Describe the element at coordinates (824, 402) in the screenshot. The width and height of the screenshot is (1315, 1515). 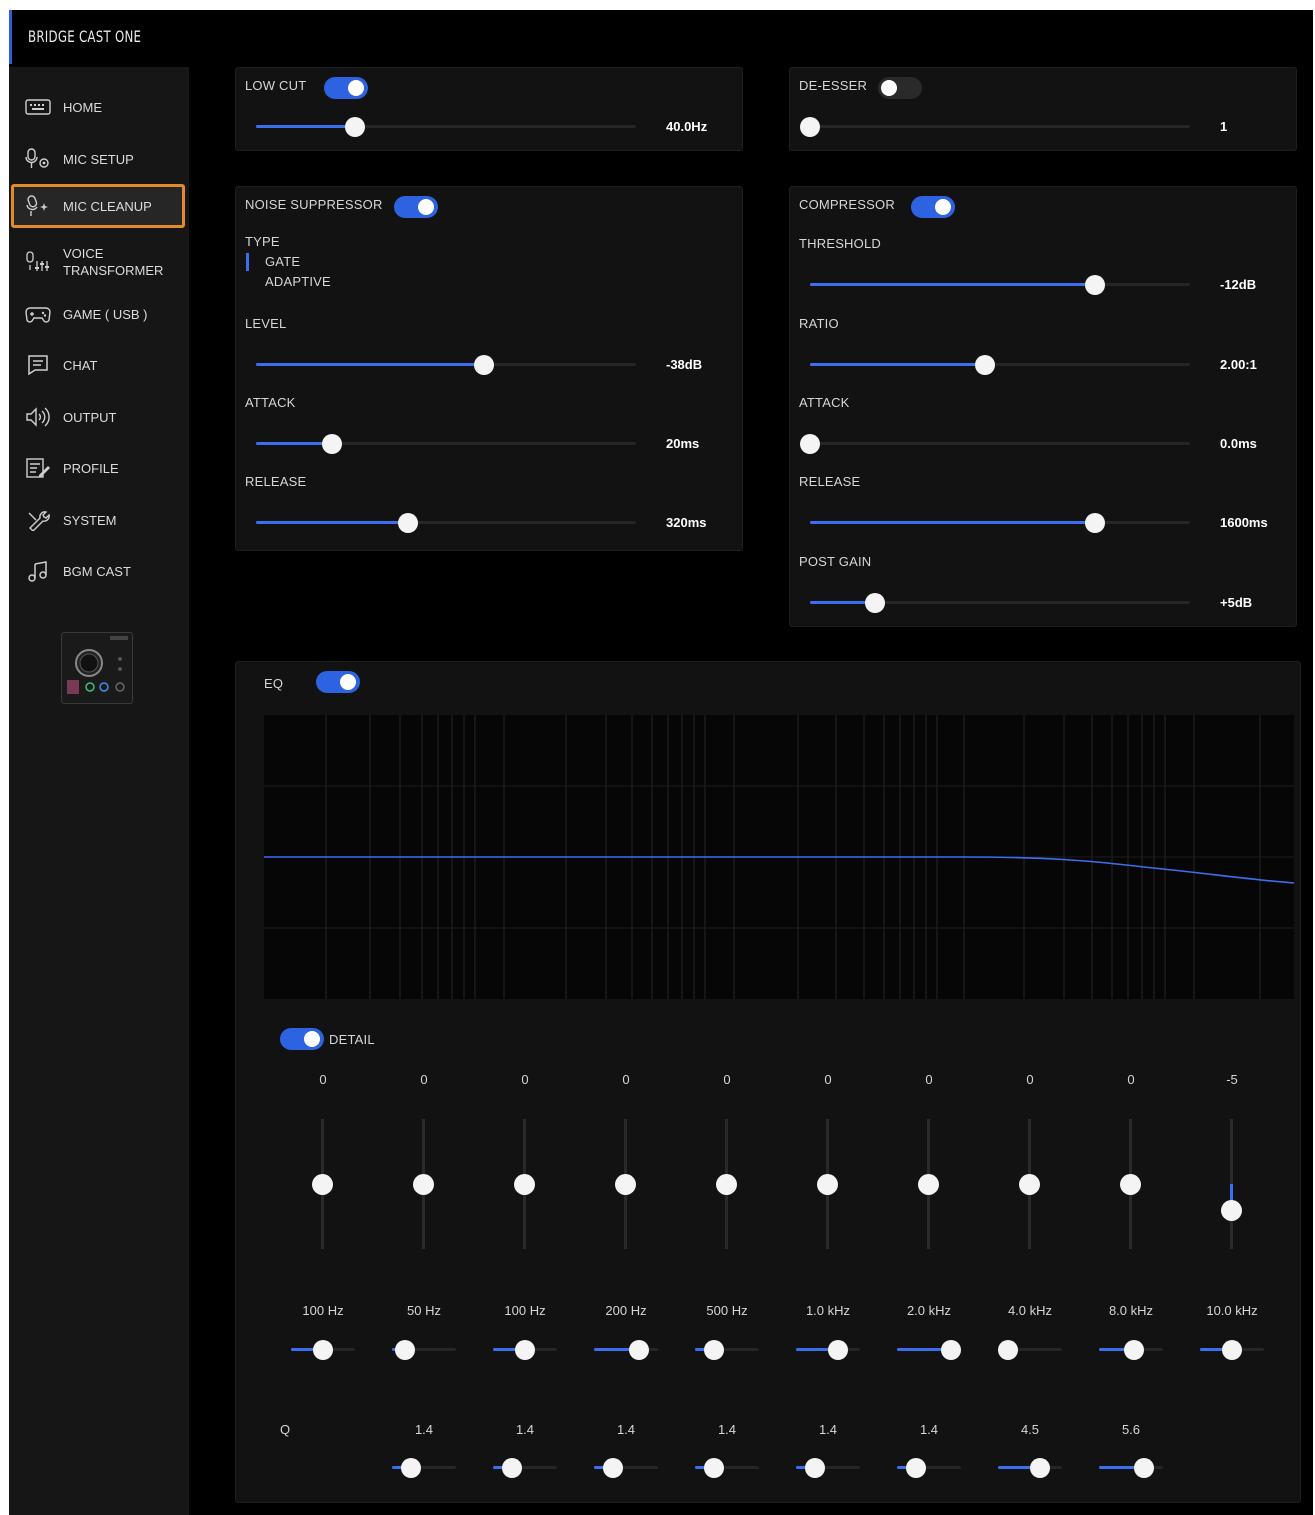
I see `comp-attack-label: ATTACK` at that location.